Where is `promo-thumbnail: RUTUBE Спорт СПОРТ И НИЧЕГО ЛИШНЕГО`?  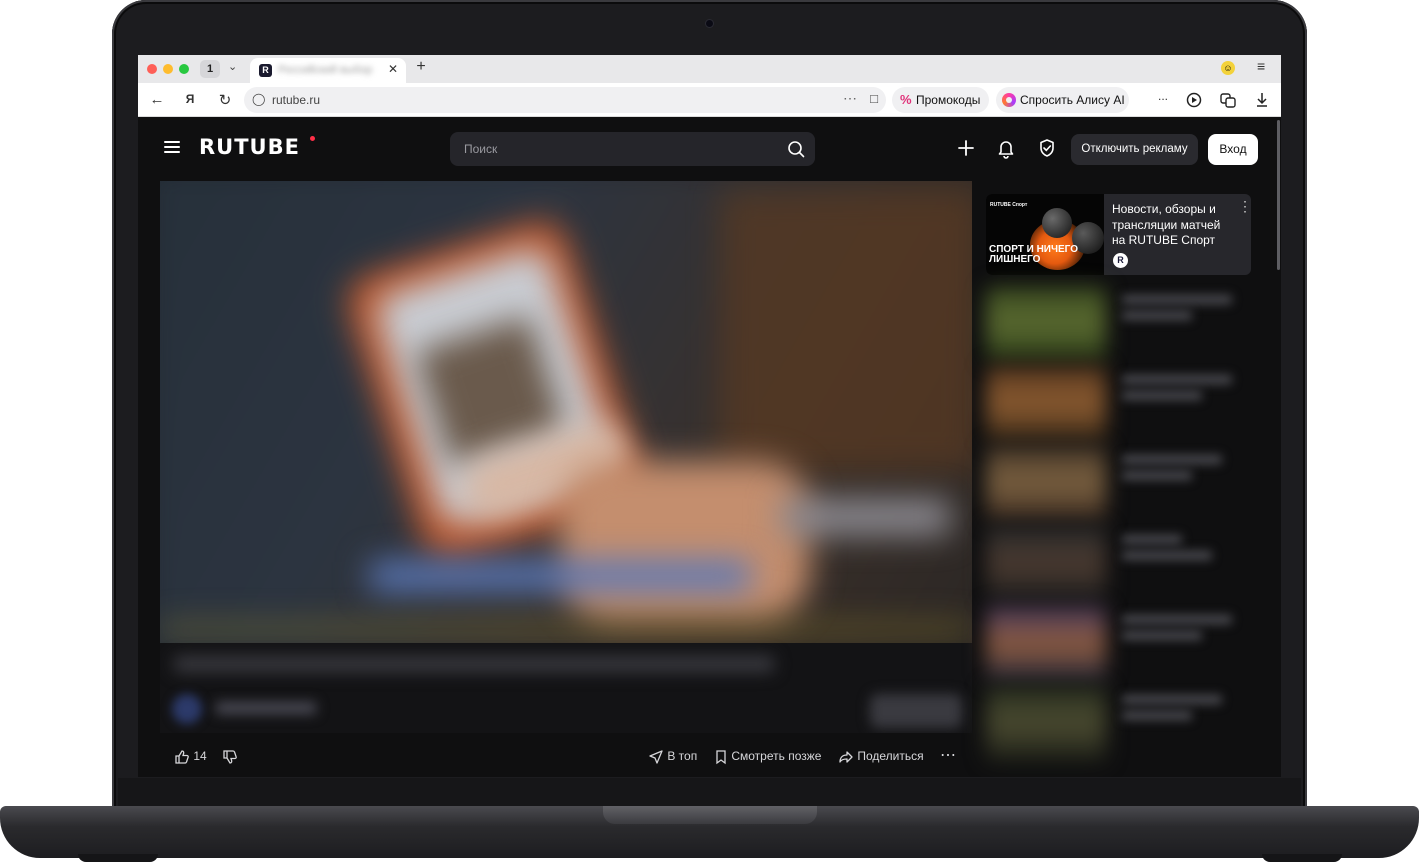 promo-thumbnail: RUTUBE Спорт СПОРТ И НИЧЕГО ЛИШНЕГО is located at coordinates (1045, 234).